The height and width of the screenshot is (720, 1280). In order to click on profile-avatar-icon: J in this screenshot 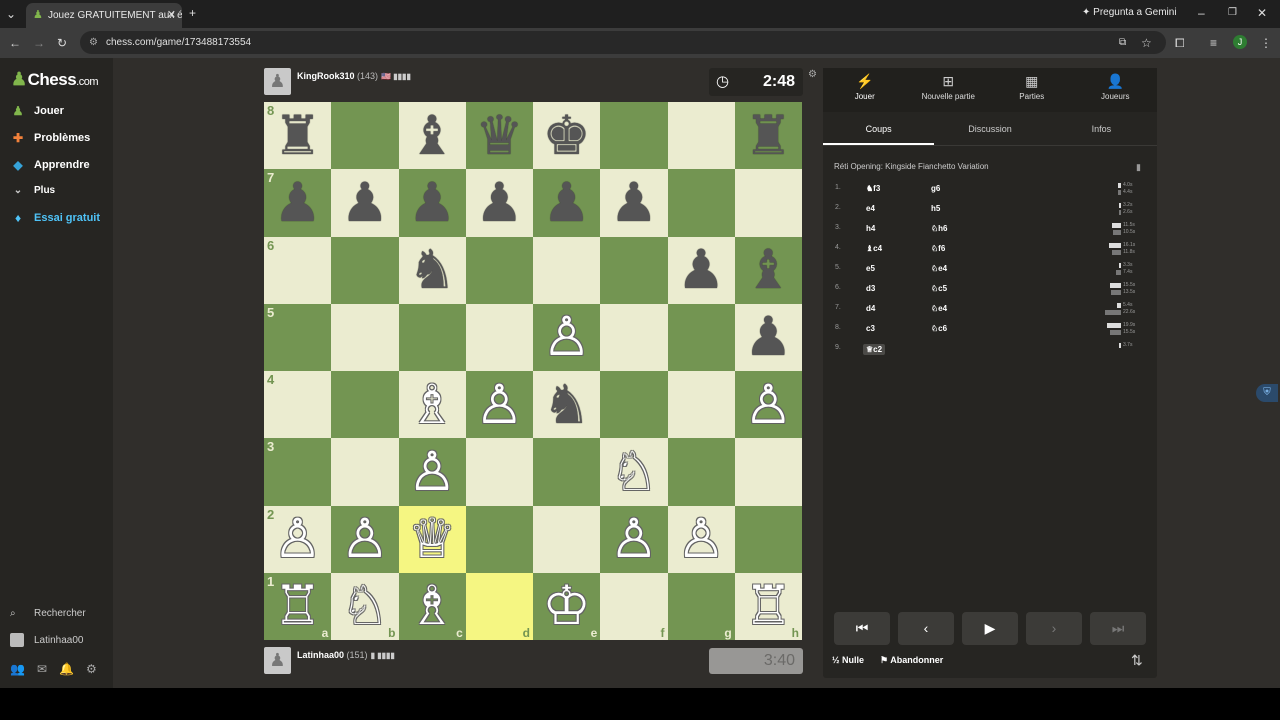, I will do `click(1240, 42)`.